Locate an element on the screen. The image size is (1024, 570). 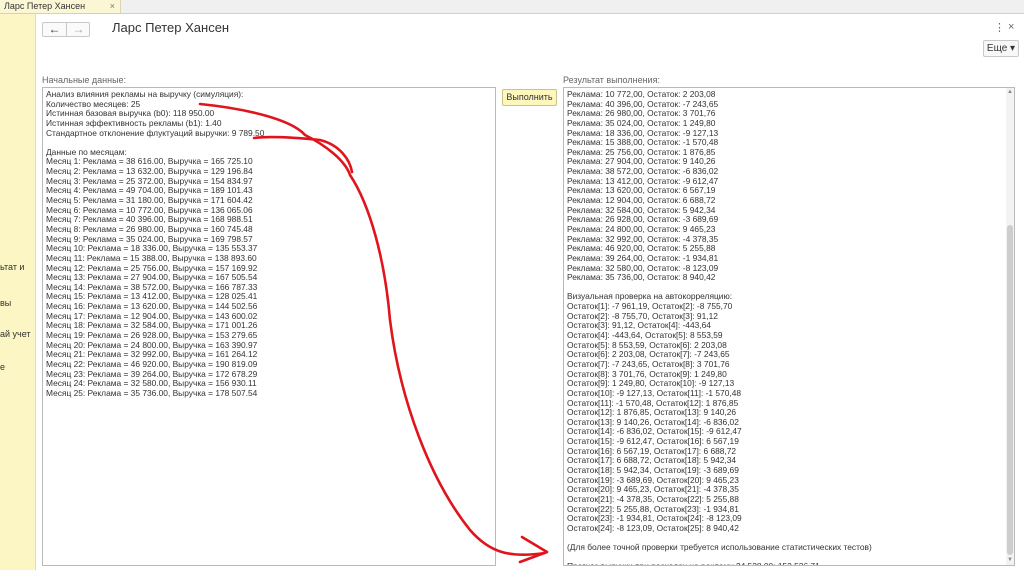
run-button: Выполнить is located at coordinates (529, 97).